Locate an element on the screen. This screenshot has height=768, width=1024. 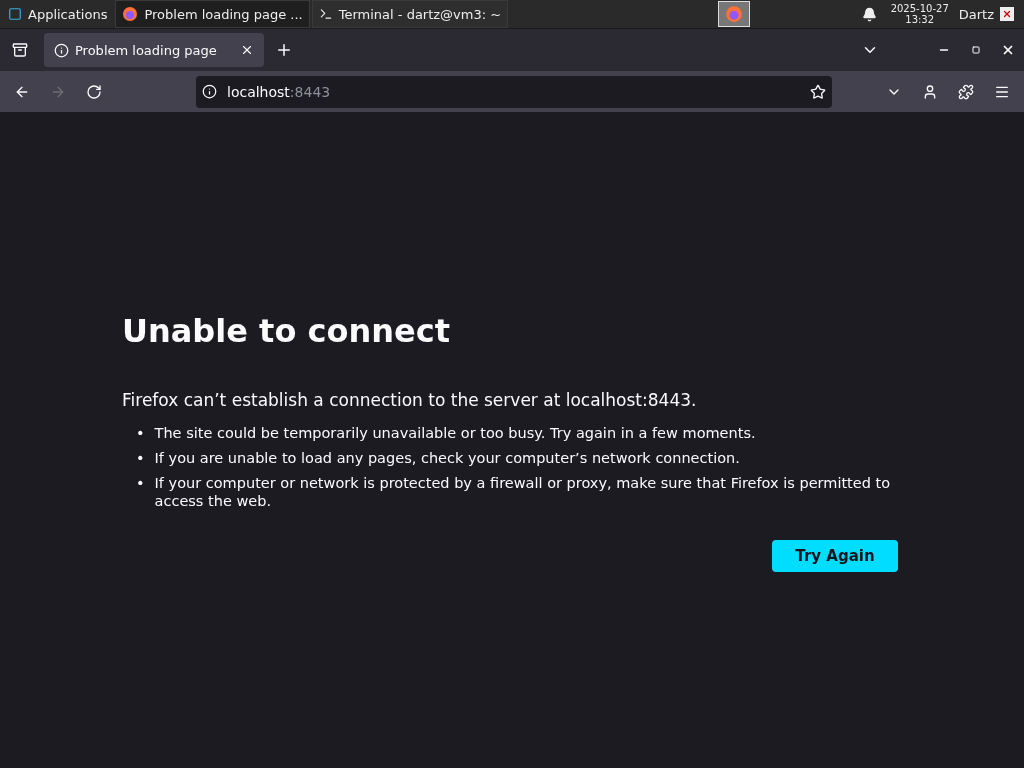
error-title: Unable to connect is located at coordinates (286, 331).